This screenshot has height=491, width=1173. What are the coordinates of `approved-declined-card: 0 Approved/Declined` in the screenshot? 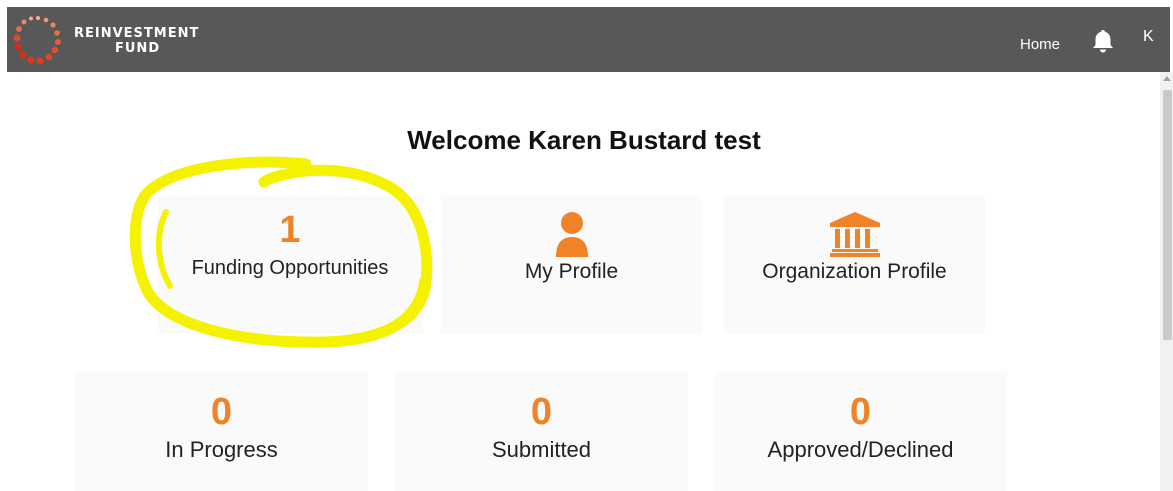 It's located at (860, 431).